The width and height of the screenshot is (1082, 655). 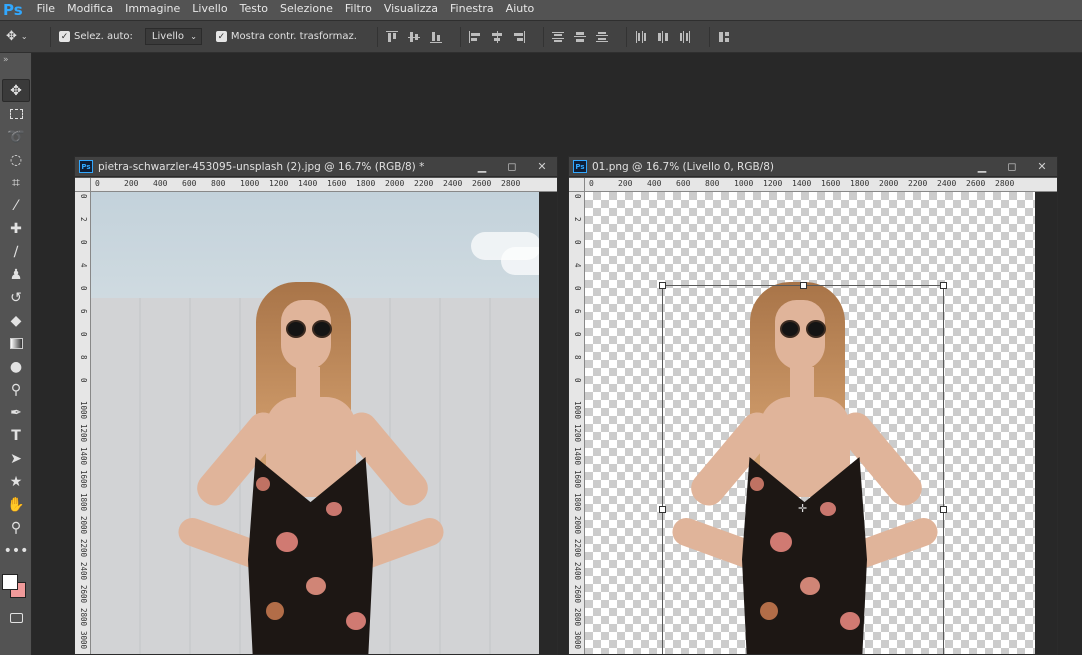 I want to click on menu-livello: Livello, so click(x=209, y=10).